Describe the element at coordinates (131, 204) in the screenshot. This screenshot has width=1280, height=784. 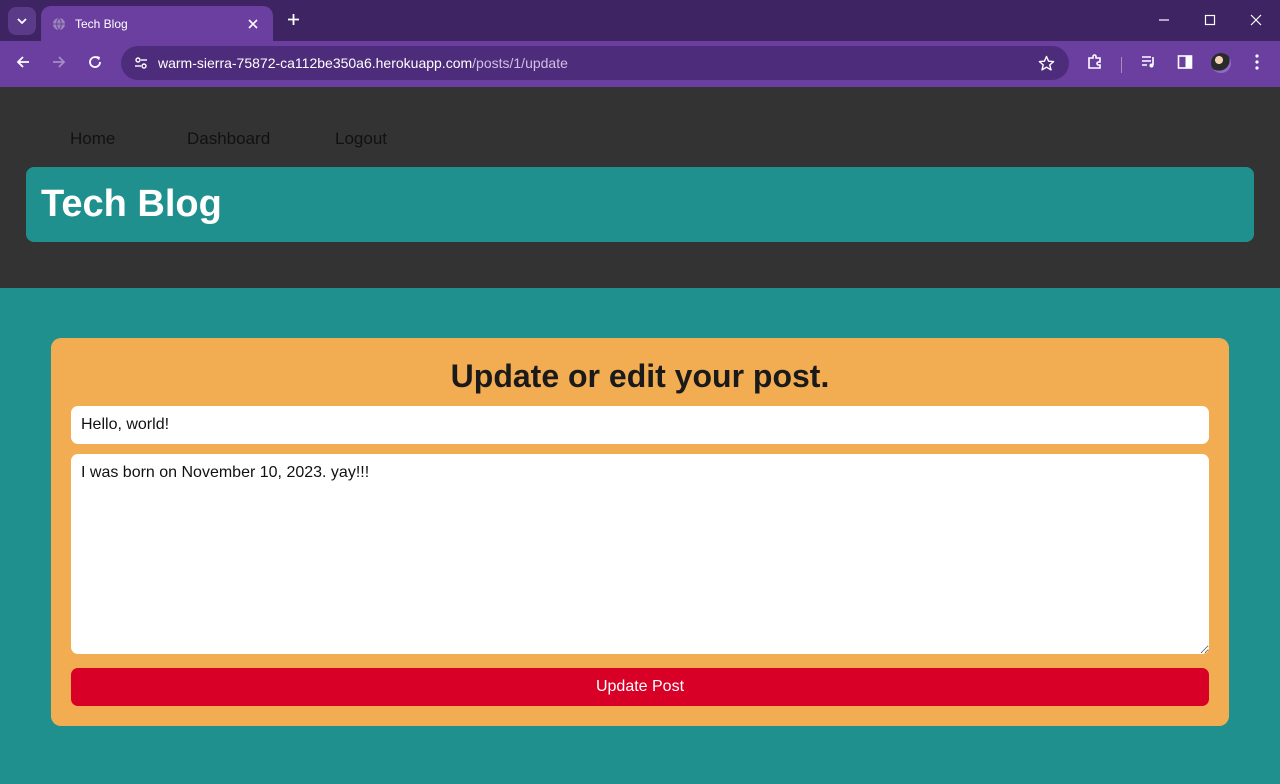
I see `site-title: Tech Blog` at that location.